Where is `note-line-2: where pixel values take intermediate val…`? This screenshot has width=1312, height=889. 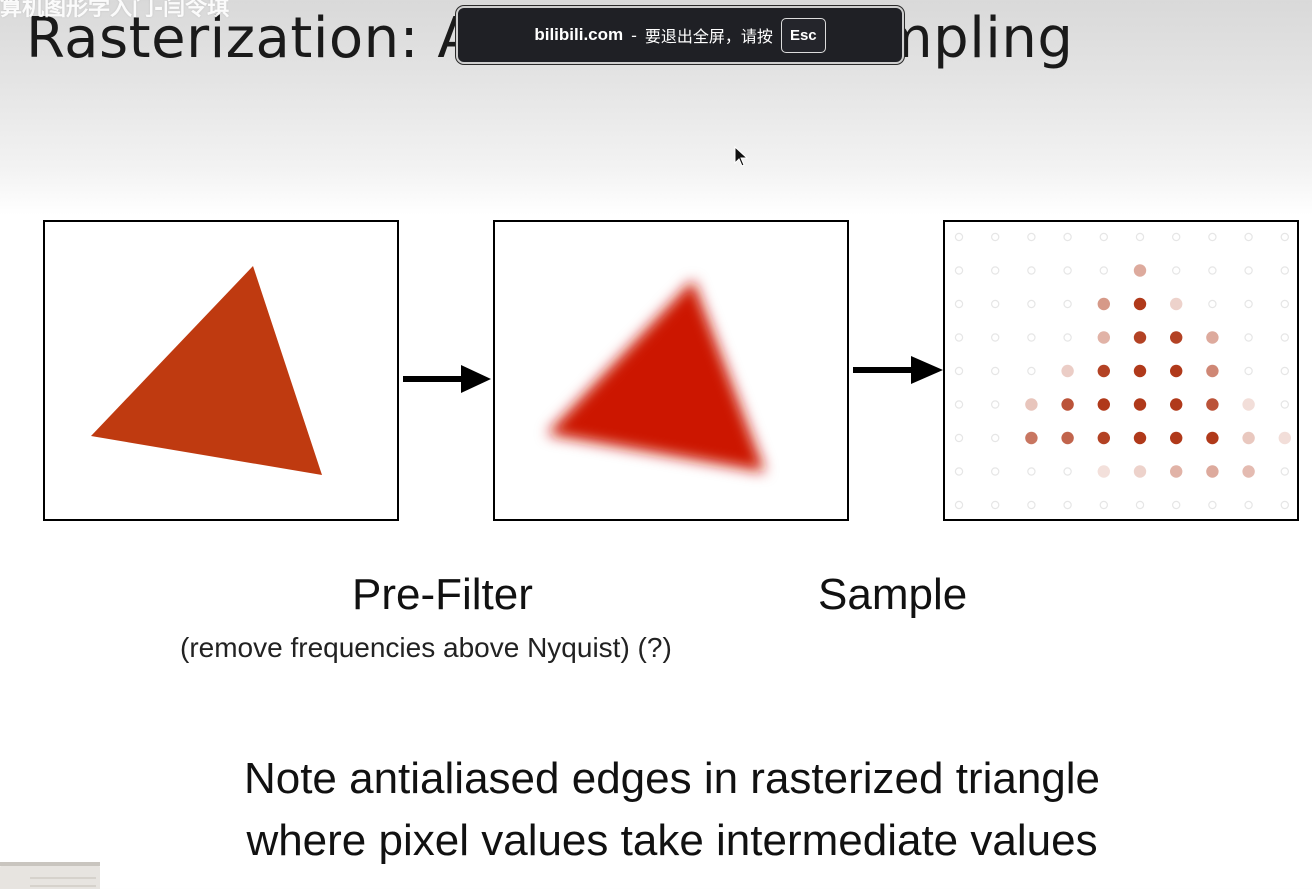
note-line-2: where pixel values take intermediate val… is located at coordinates (672, 840).